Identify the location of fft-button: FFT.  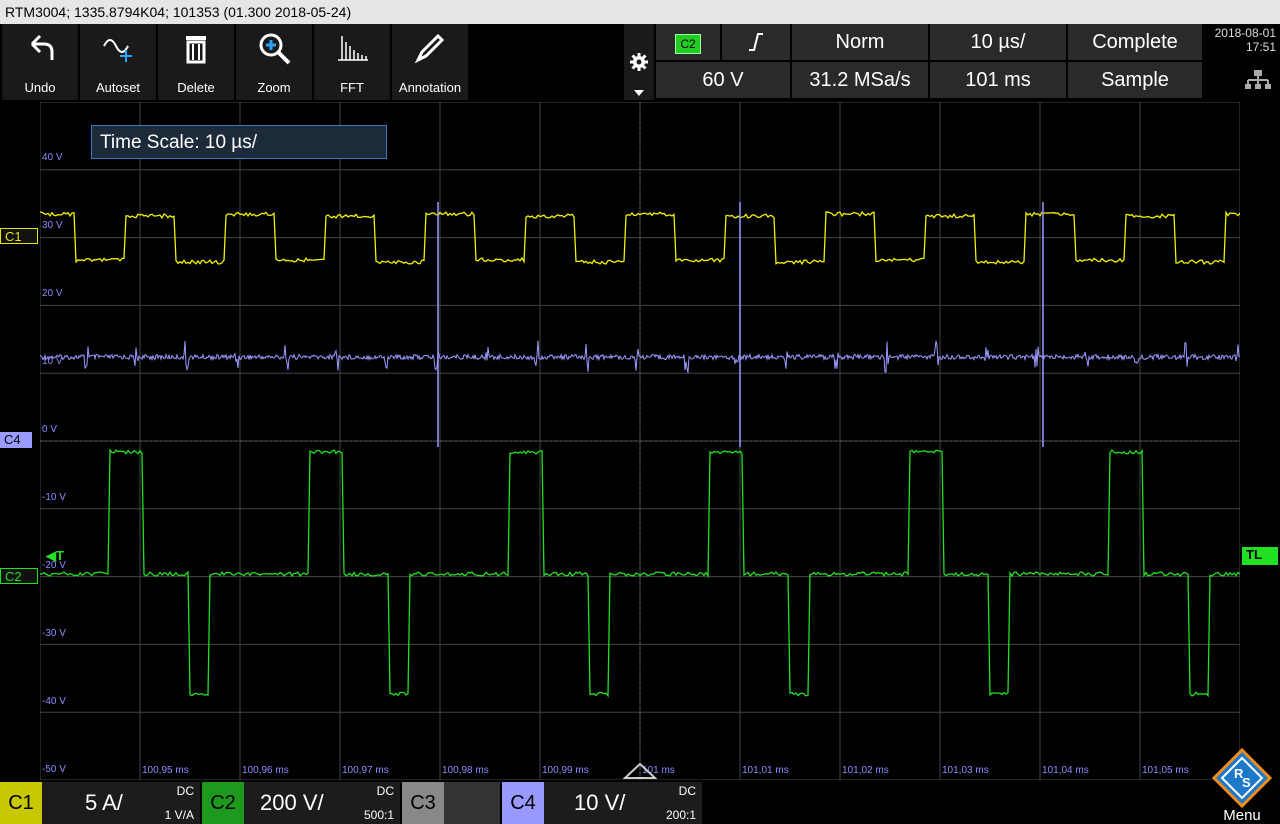
(352, 62).